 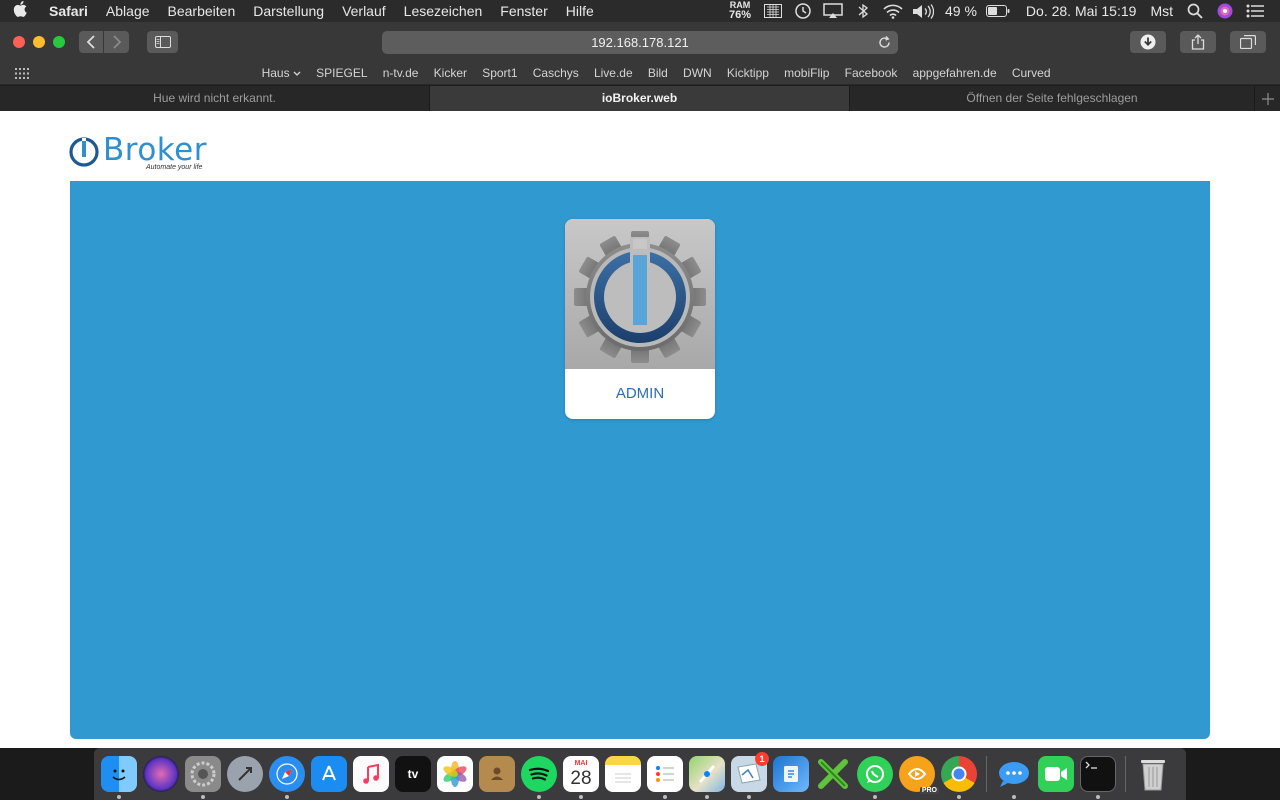 What do you see at coordinates (580, 11) in the screenshot?
I see `menu-hilfe: Hilfe` at bounding box center [580, 11].